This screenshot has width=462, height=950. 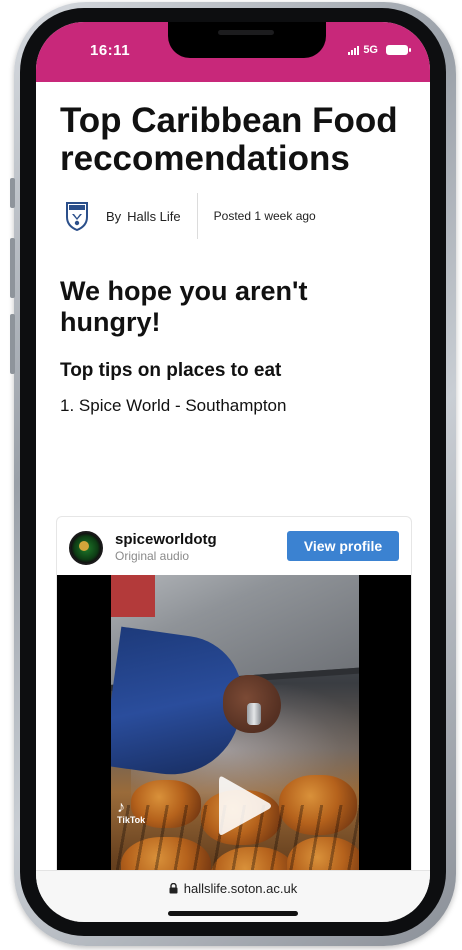 What do you see at coordinates (197, 216) in the screenshot?
I see `byline-divider` at bounding box center [197, 216].